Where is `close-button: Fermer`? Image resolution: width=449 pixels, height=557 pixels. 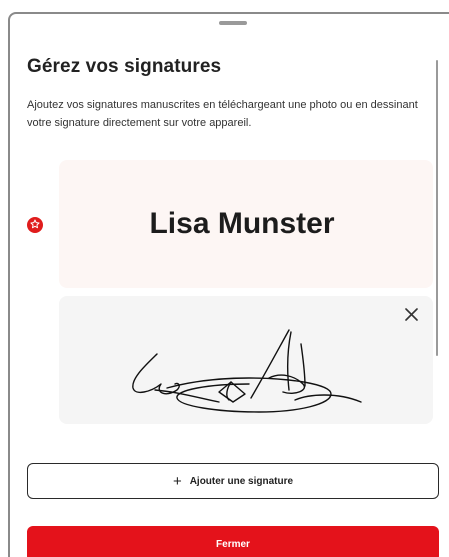 close-button: Fermer is located at coordinates (233, 541).